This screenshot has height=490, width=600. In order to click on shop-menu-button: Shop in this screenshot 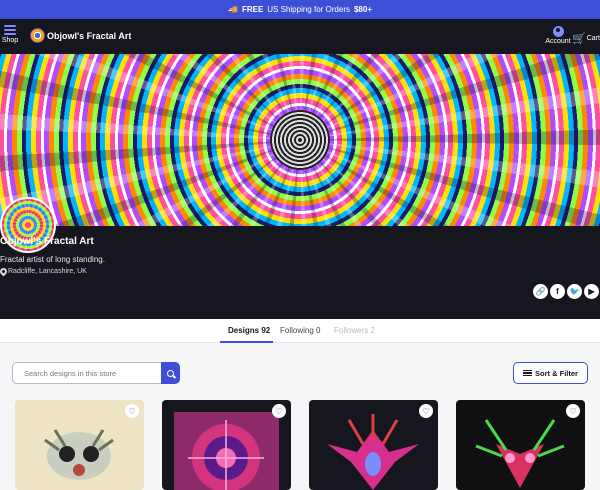, I will do `click(10, 34)`.